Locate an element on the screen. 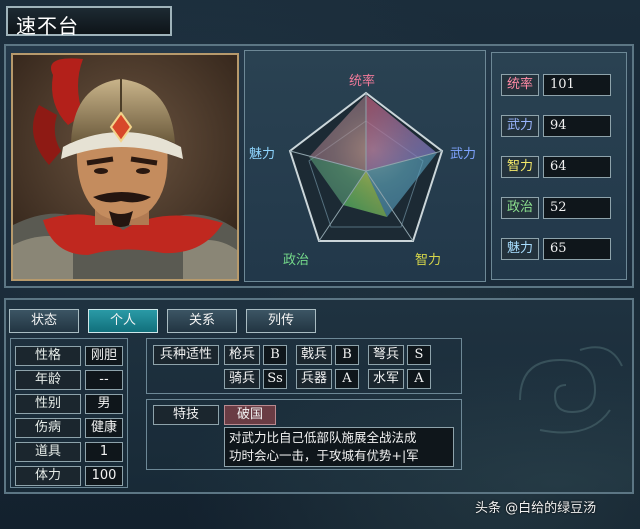 This screenshot has width=640, height=529. skill-title: 特技 is located at coordinates (186, 415).